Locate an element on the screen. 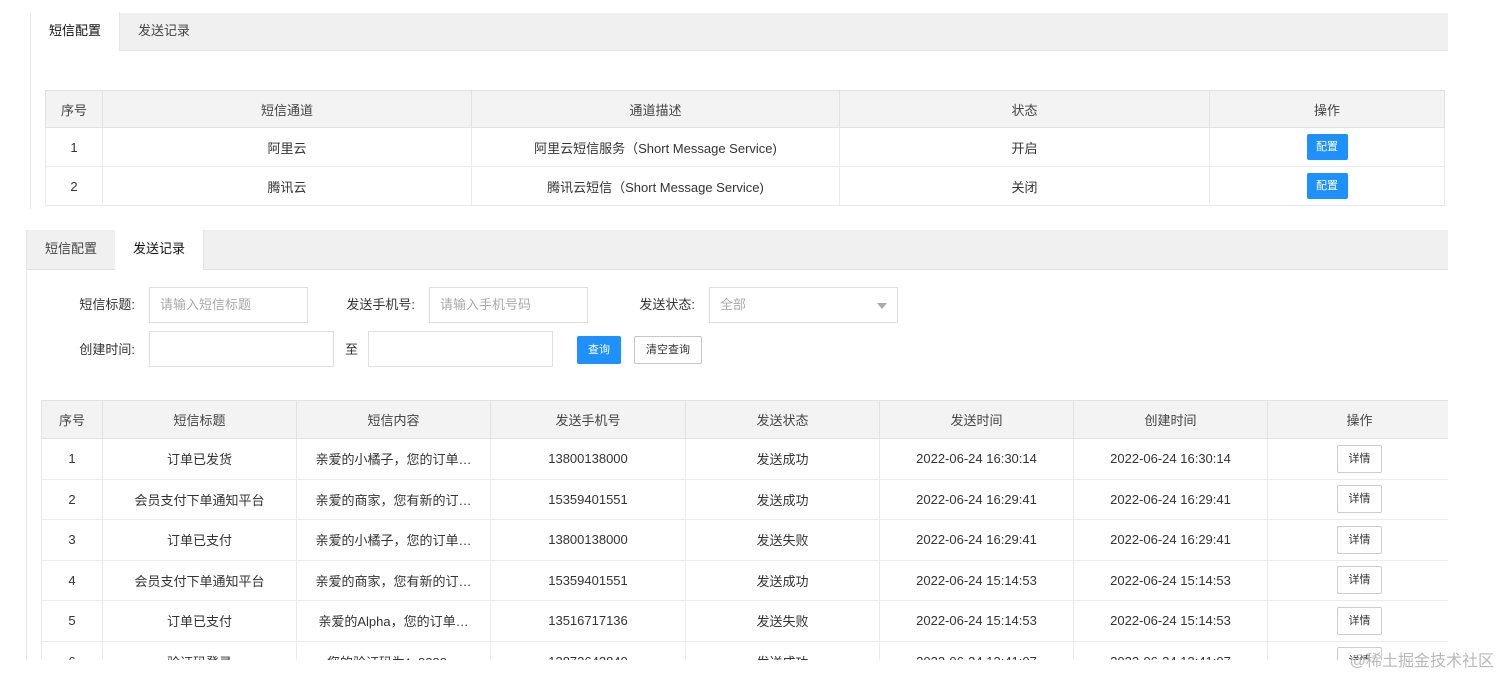 The height and width of the screenshot is (687, 1512). cell-channel: 腾讯云 is located at coordinates (287, 186).